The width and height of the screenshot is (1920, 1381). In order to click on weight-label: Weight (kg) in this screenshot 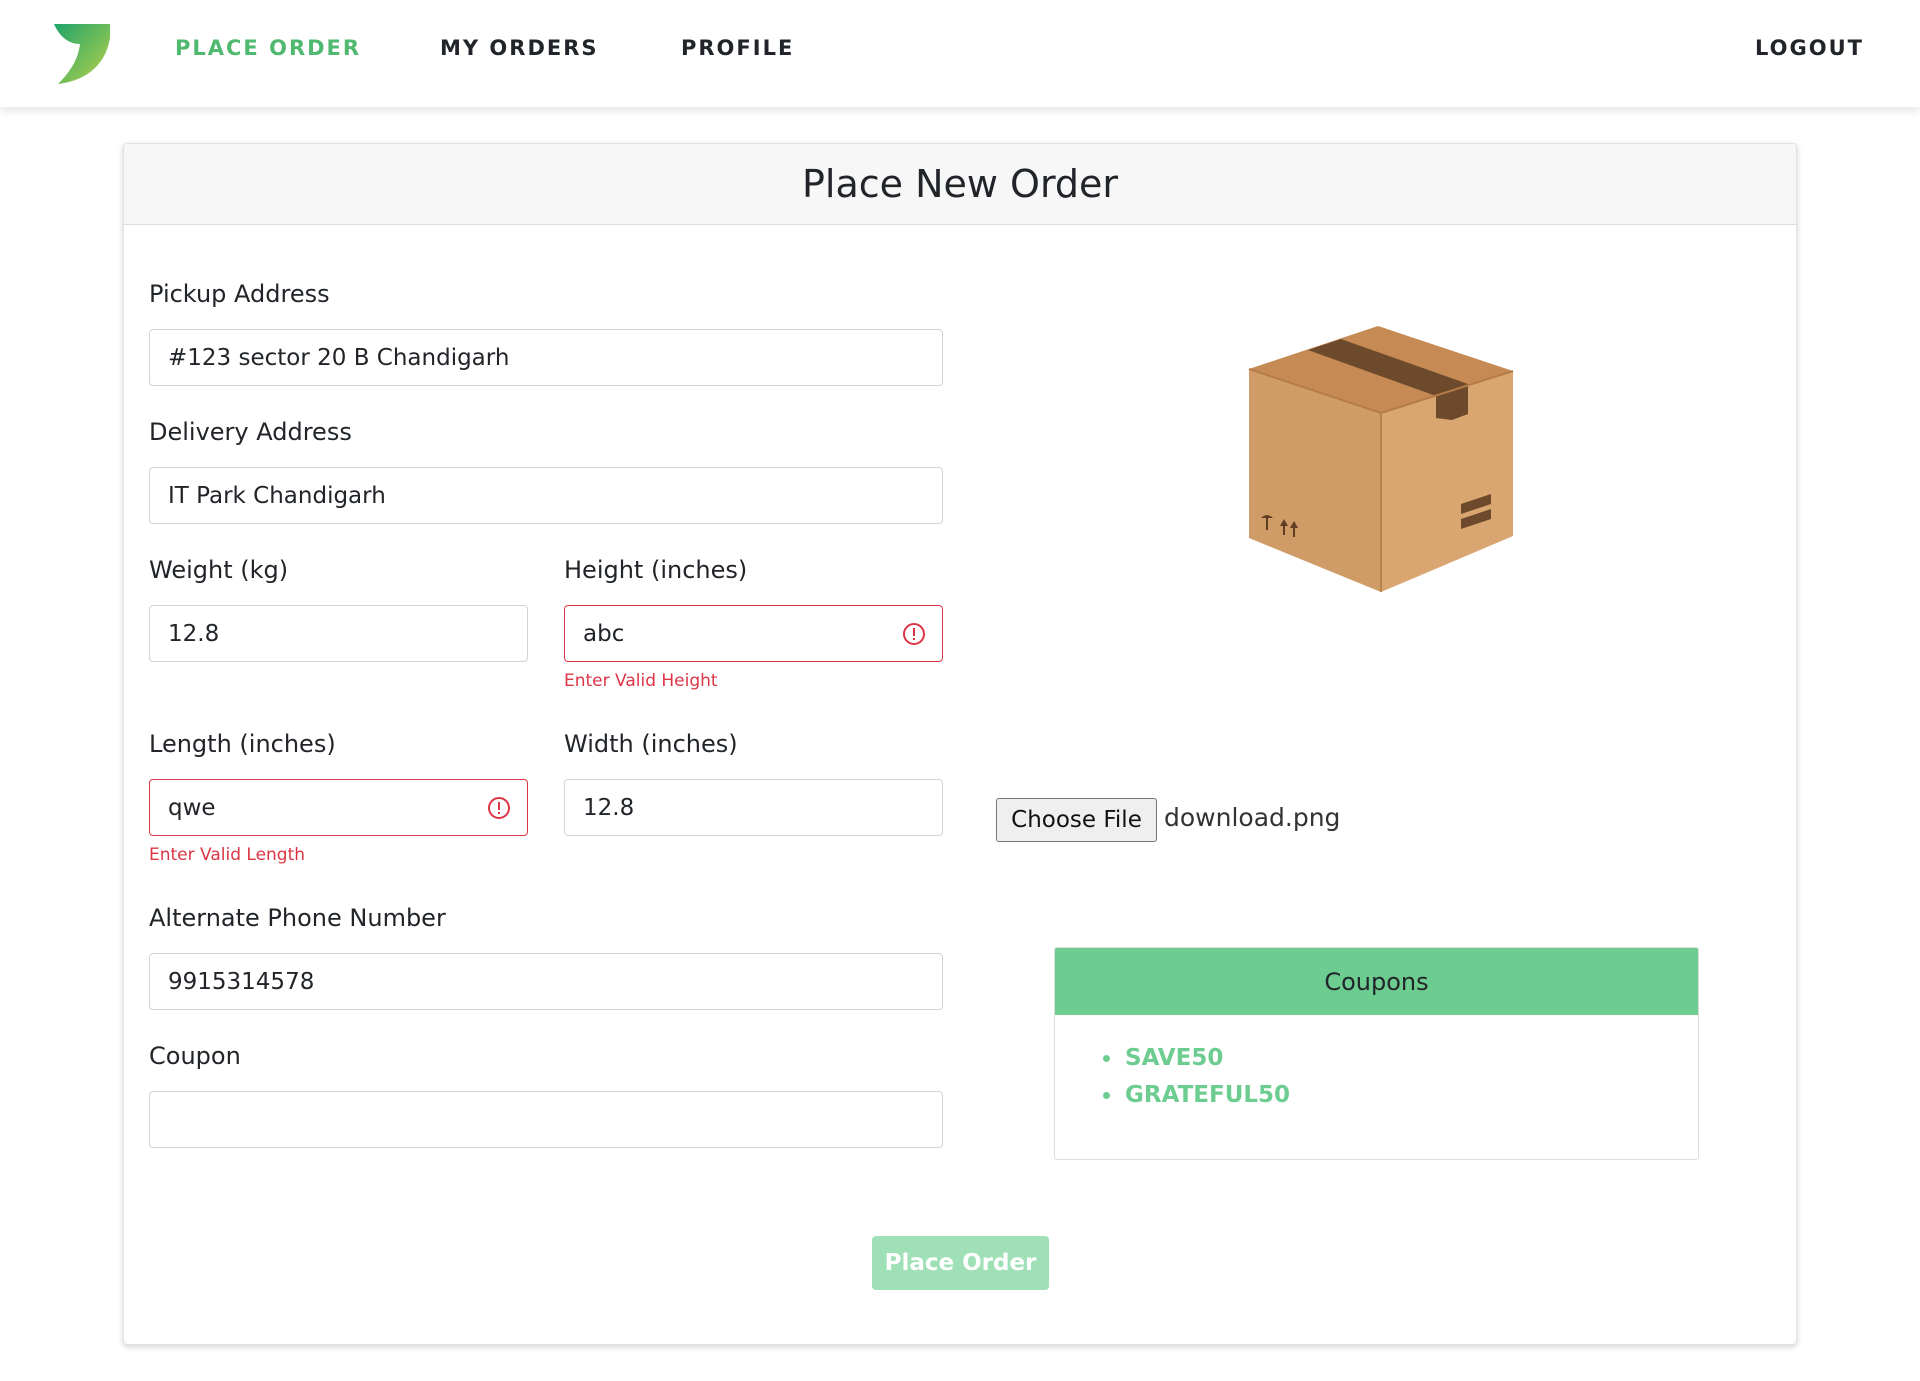, I will do `click(219, 570)`.